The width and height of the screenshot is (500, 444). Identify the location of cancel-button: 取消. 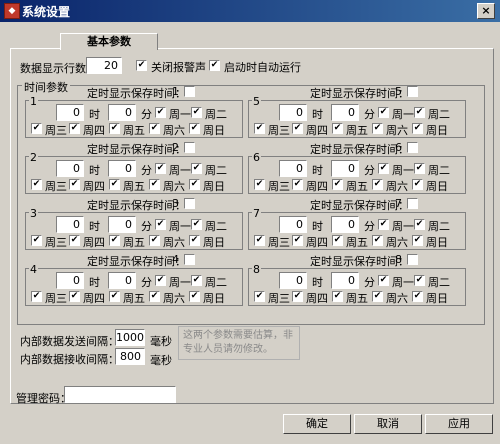
(388, 424).